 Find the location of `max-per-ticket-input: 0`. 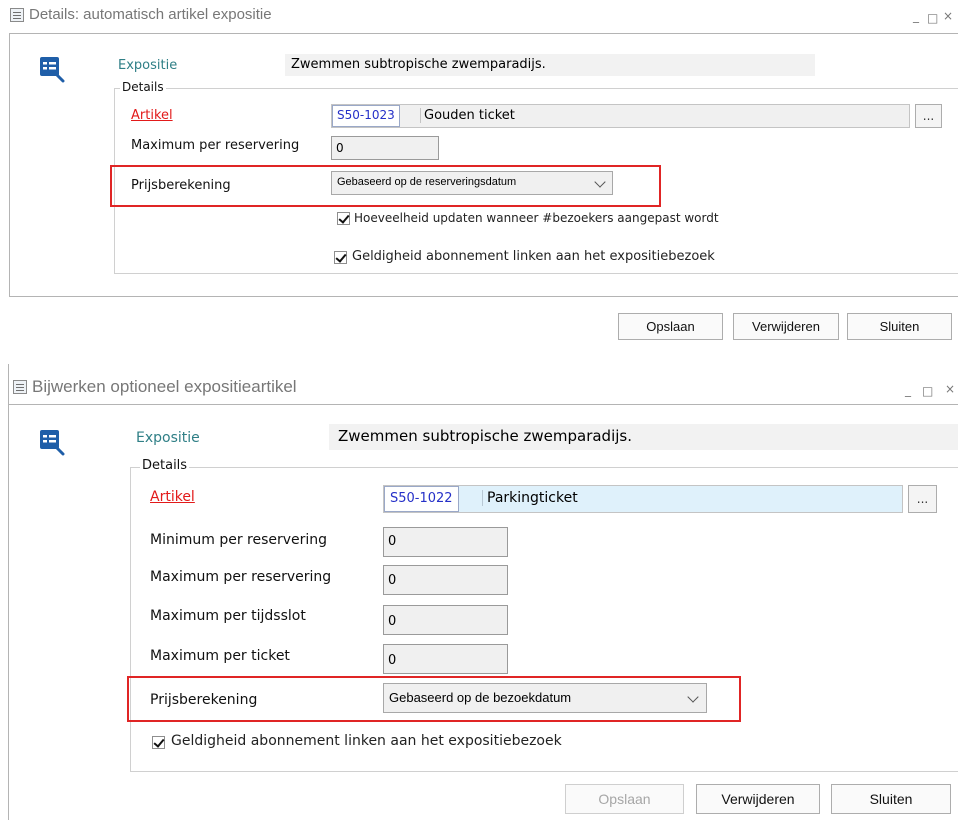

max-per-ticket-input: 0 is located at coordinates (445, 659).